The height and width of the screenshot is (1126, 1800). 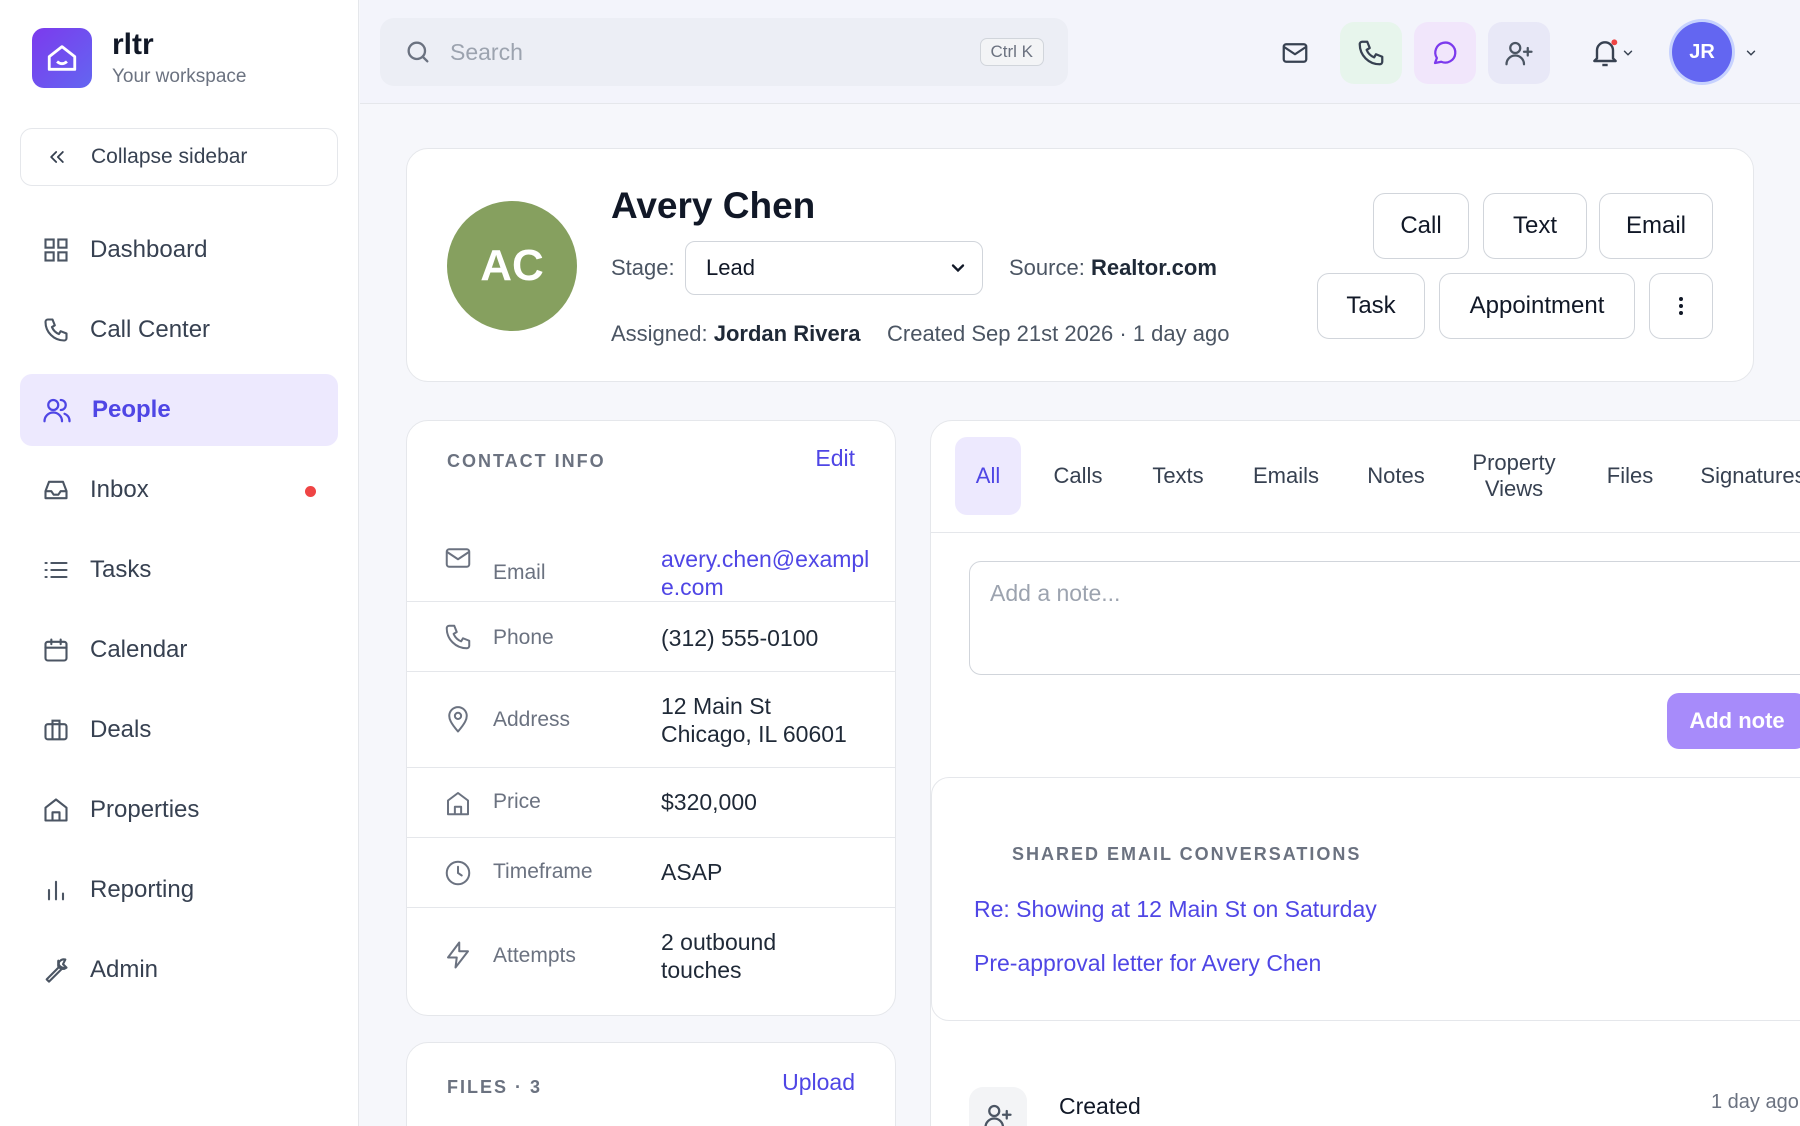 I want to click on contact-row-timeframe: Timeframe ASAP, so click(x=651, y=872).